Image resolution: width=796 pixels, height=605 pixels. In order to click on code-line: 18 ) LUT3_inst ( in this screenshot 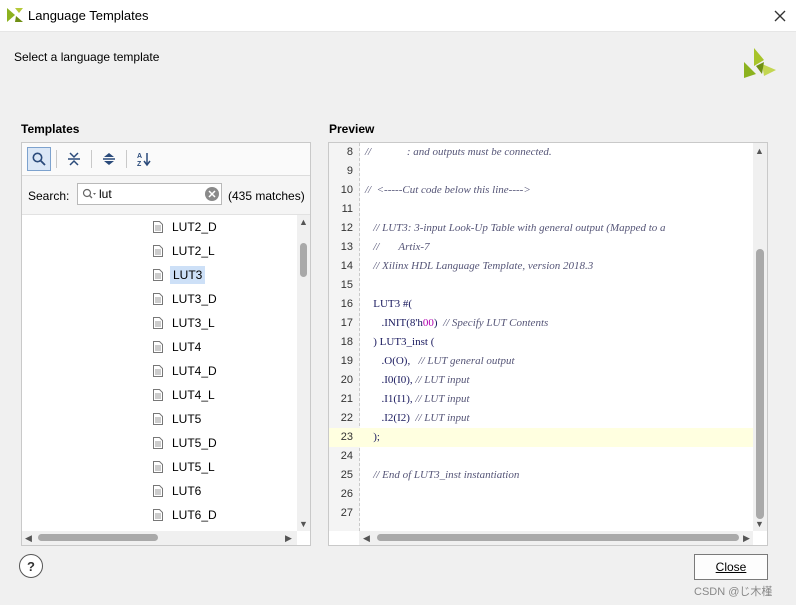, I will do `click(541, 342)`.